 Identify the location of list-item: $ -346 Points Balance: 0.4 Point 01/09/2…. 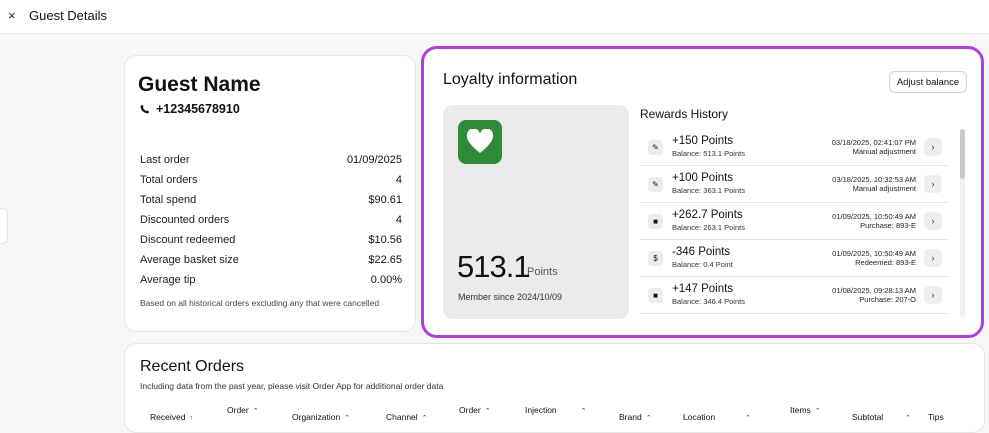
(794, 258).